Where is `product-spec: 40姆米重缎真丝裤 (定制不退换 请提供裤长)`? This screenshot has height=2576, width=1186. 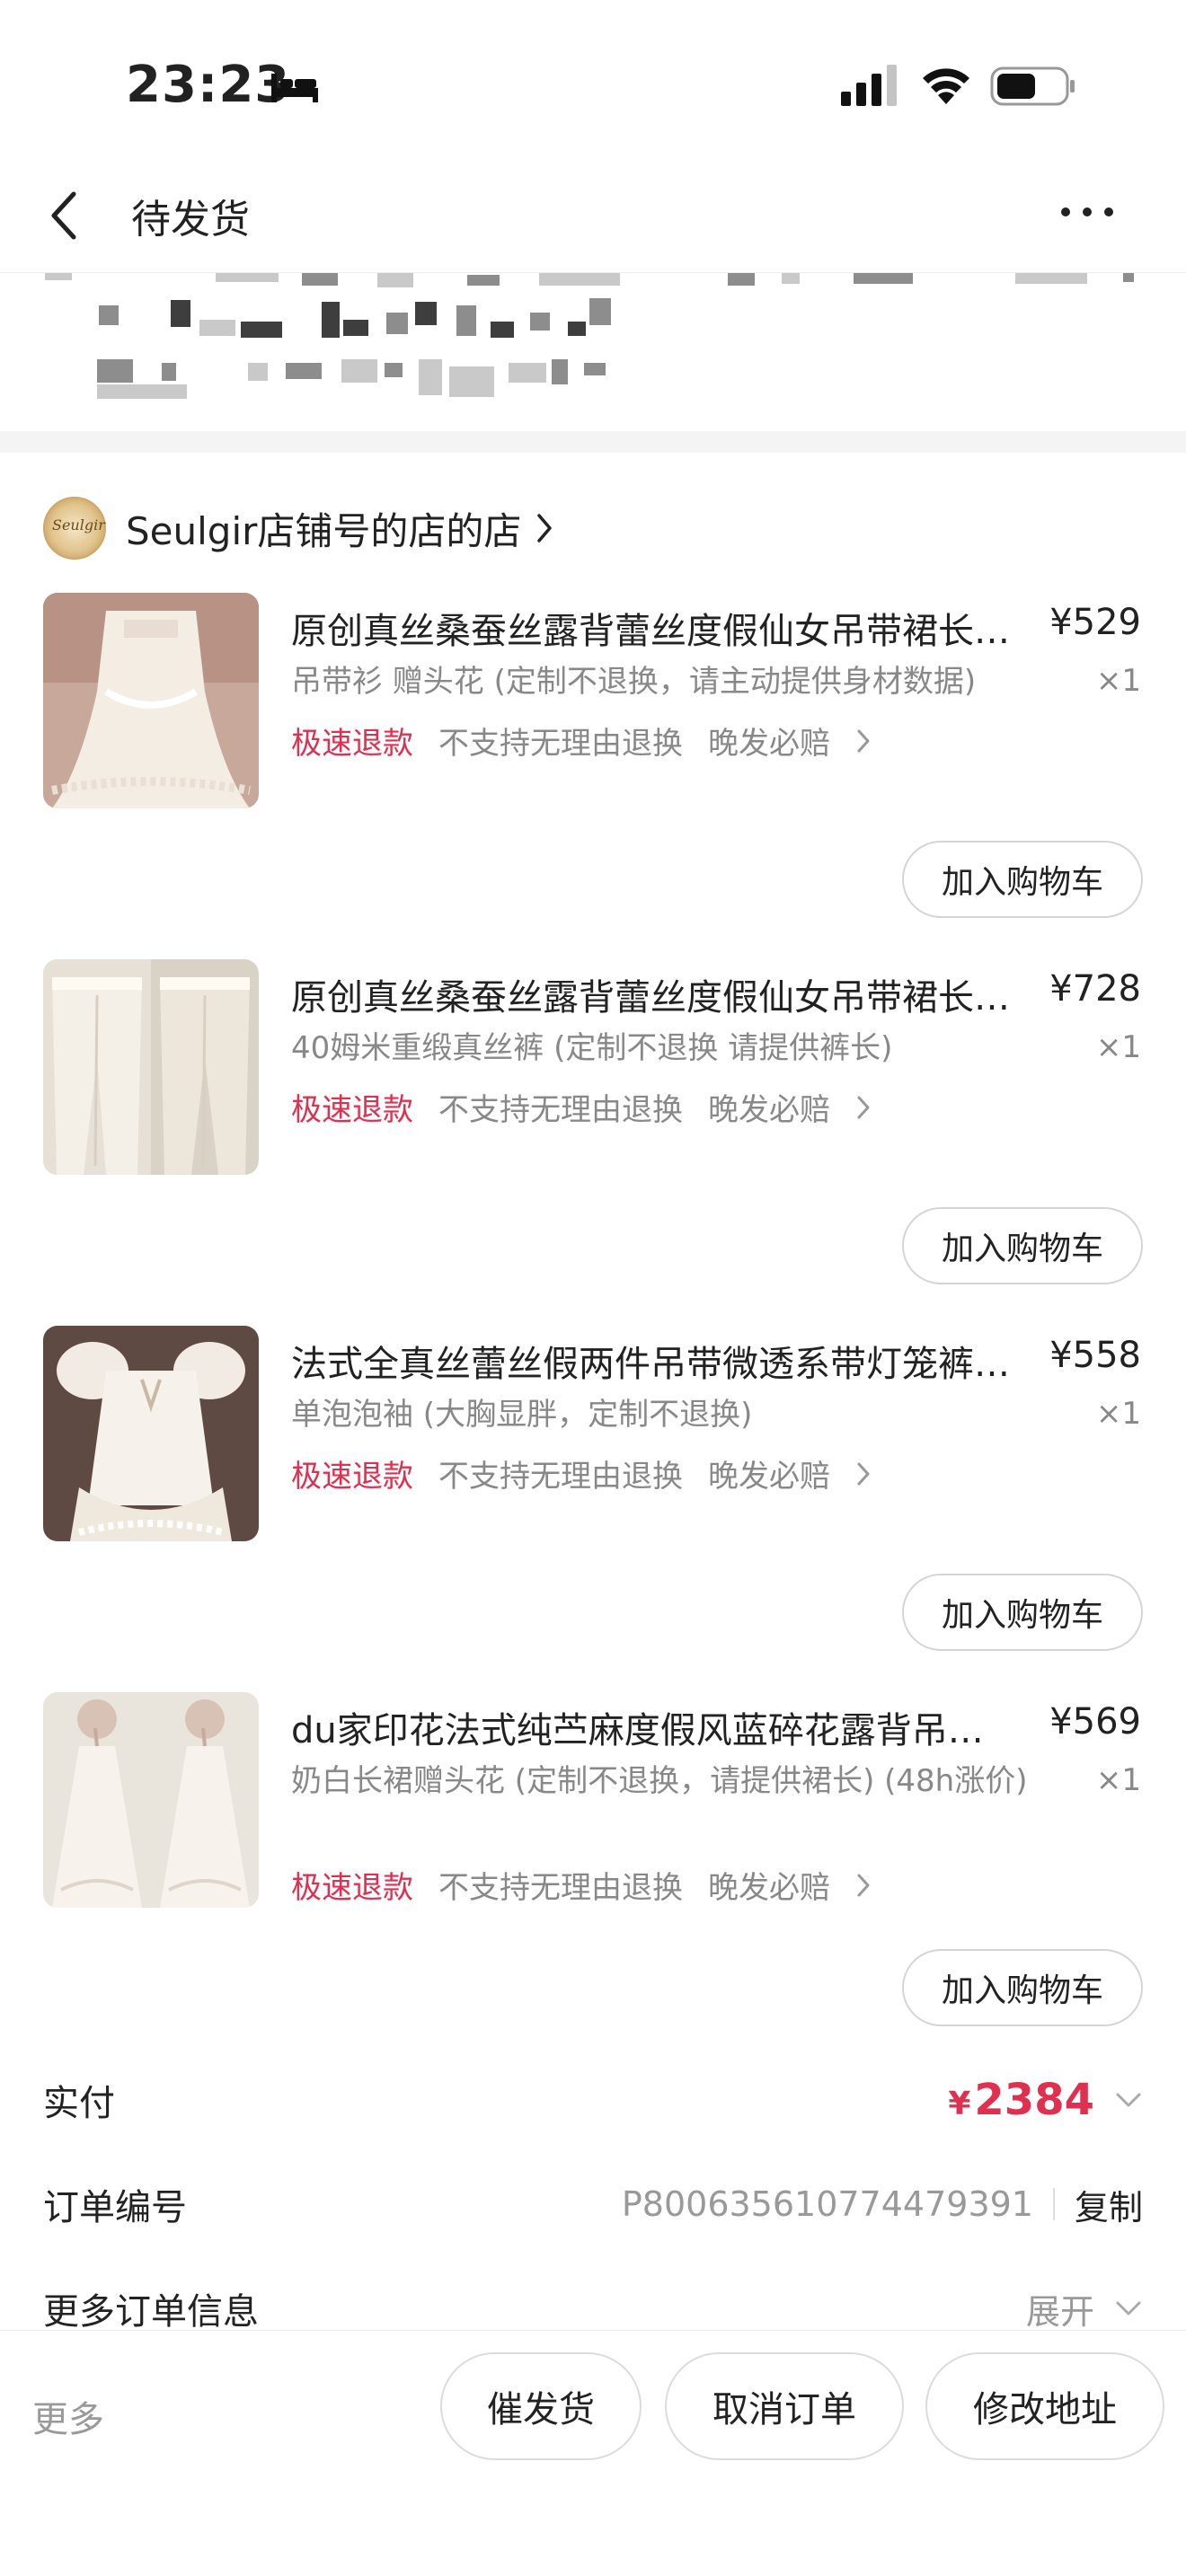 product-spec: 40姆米重缎真丝裤 (定制不退换 请提供裤长) is located at coordinates (592, 1048).